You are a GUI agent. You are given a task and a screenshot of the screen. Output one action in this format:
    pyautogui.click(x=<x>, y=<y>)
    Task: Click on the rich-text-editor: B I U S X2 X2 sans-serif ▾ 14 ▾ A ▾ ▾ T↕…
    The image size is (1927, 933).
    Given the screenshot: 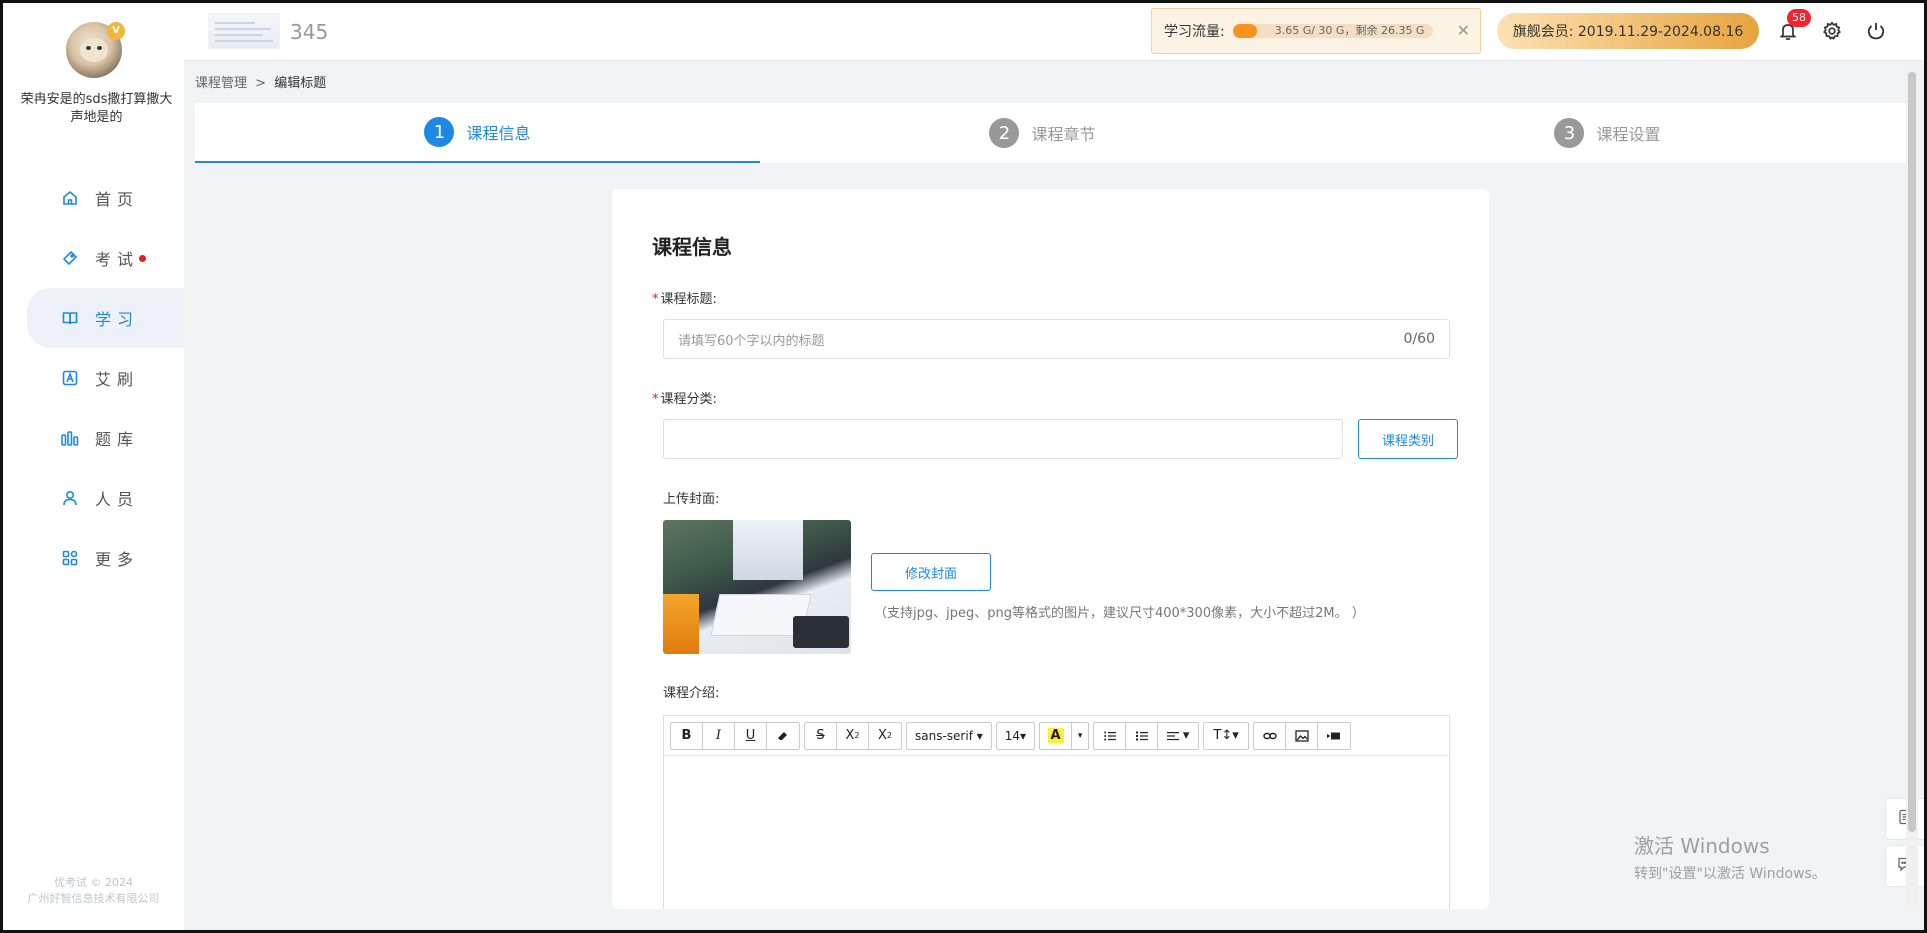 What is the action you would take?
    pyautogui.click(x=1056, y=812)
    